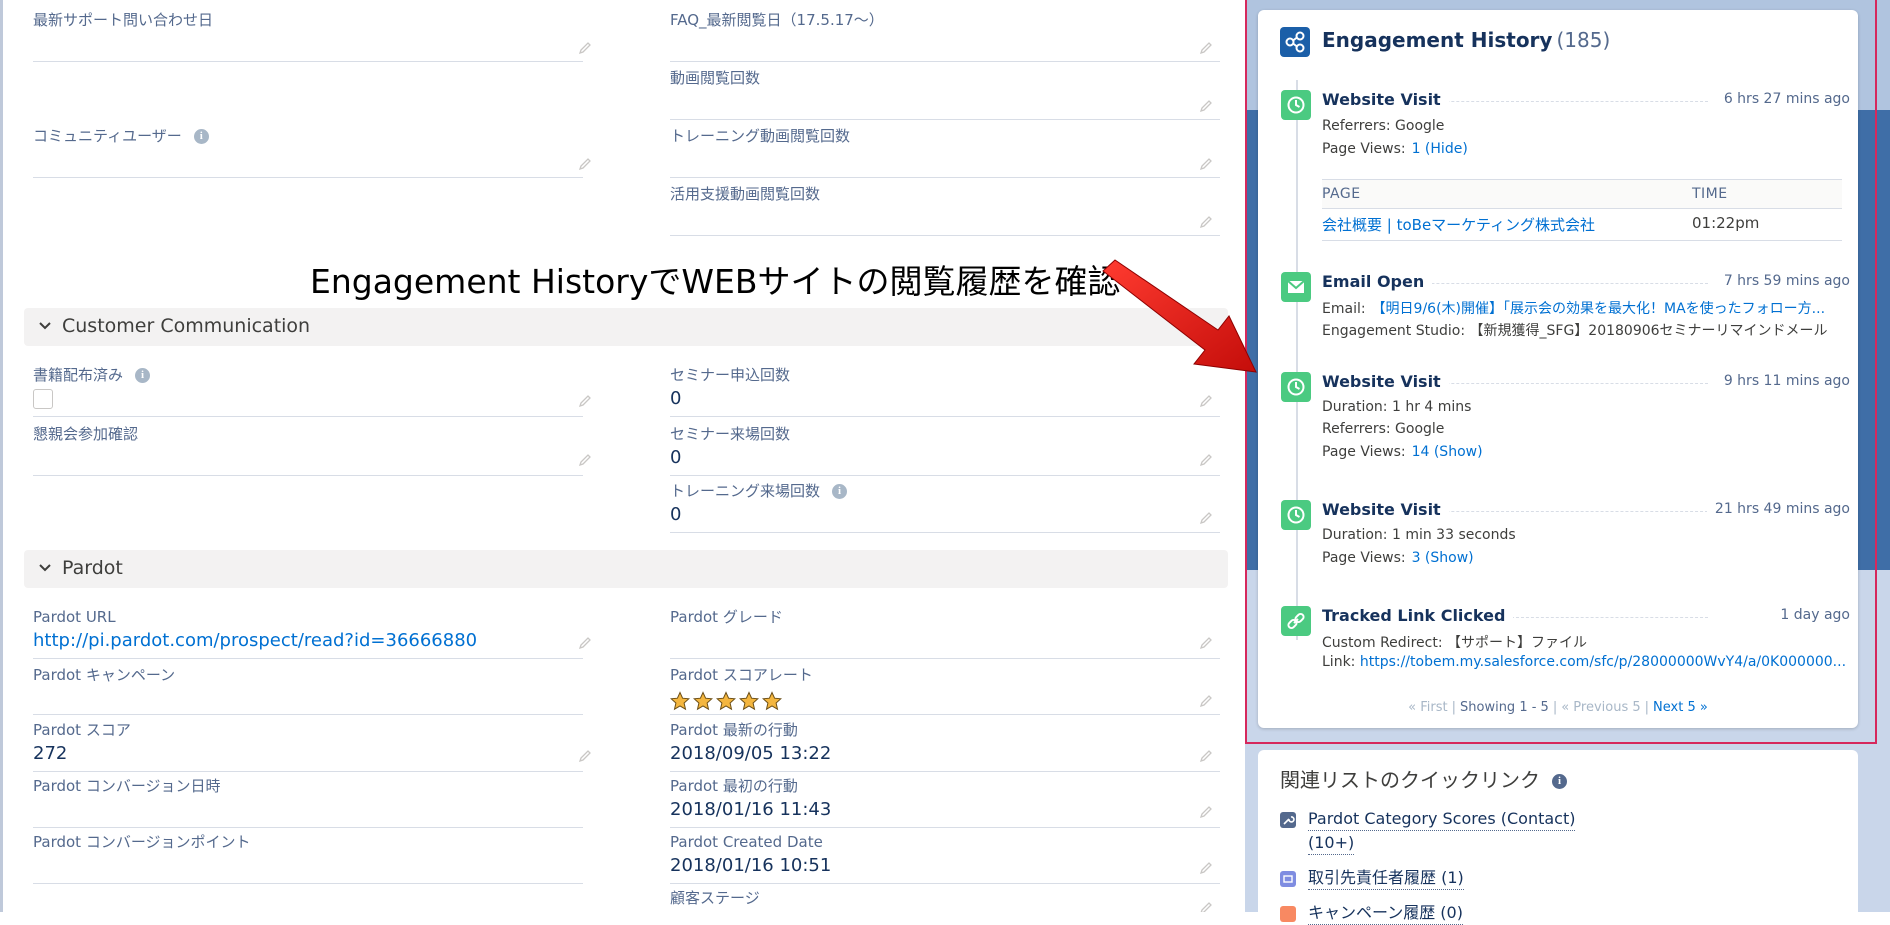 This screenshot has width=1890, height=925. Describe the element at coordinates (945, 858) in the screenshot. I see `field-pardot-created-date: Pardot Created Date 2018/01/16 10:51` at that location.